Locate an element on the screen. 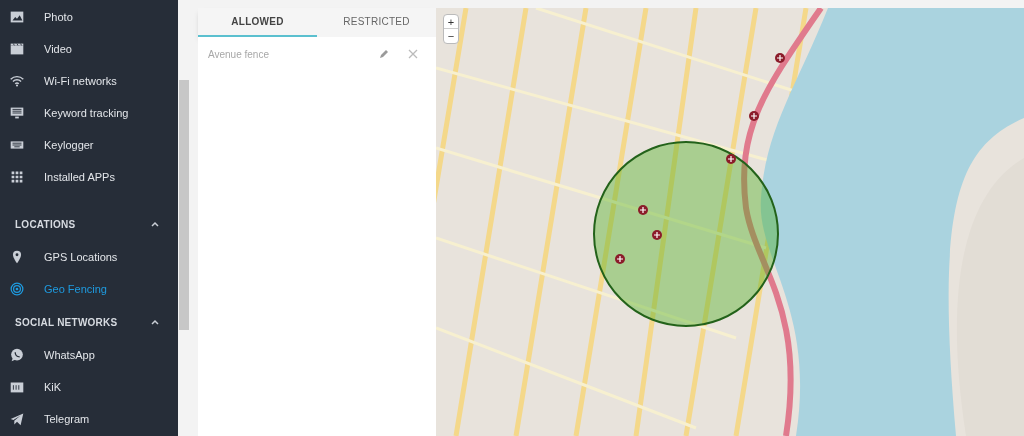  zoom-in-button: + is located at coordinates (451, 22).